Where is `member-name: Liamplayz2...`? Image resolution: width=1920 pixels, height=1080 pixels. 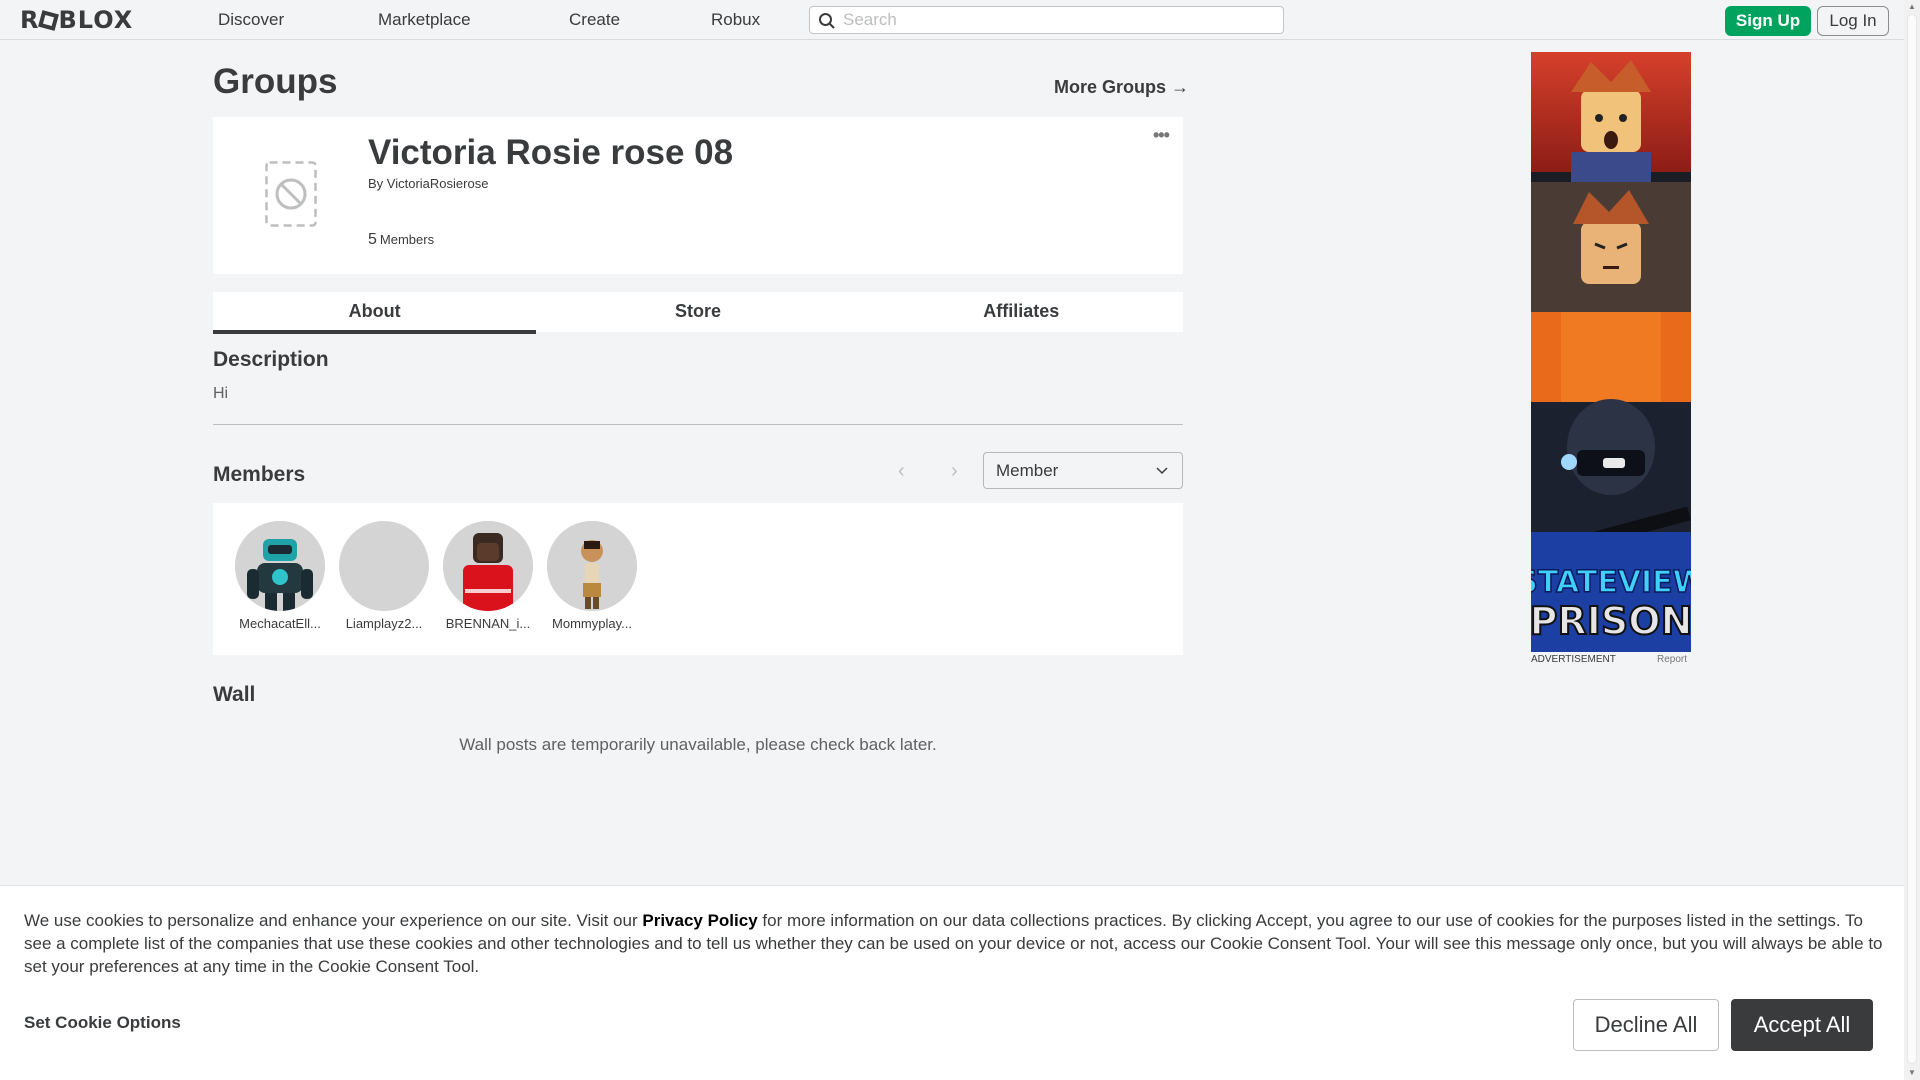 member-name: Liamplayz2... is located at coordinates (384, 623).